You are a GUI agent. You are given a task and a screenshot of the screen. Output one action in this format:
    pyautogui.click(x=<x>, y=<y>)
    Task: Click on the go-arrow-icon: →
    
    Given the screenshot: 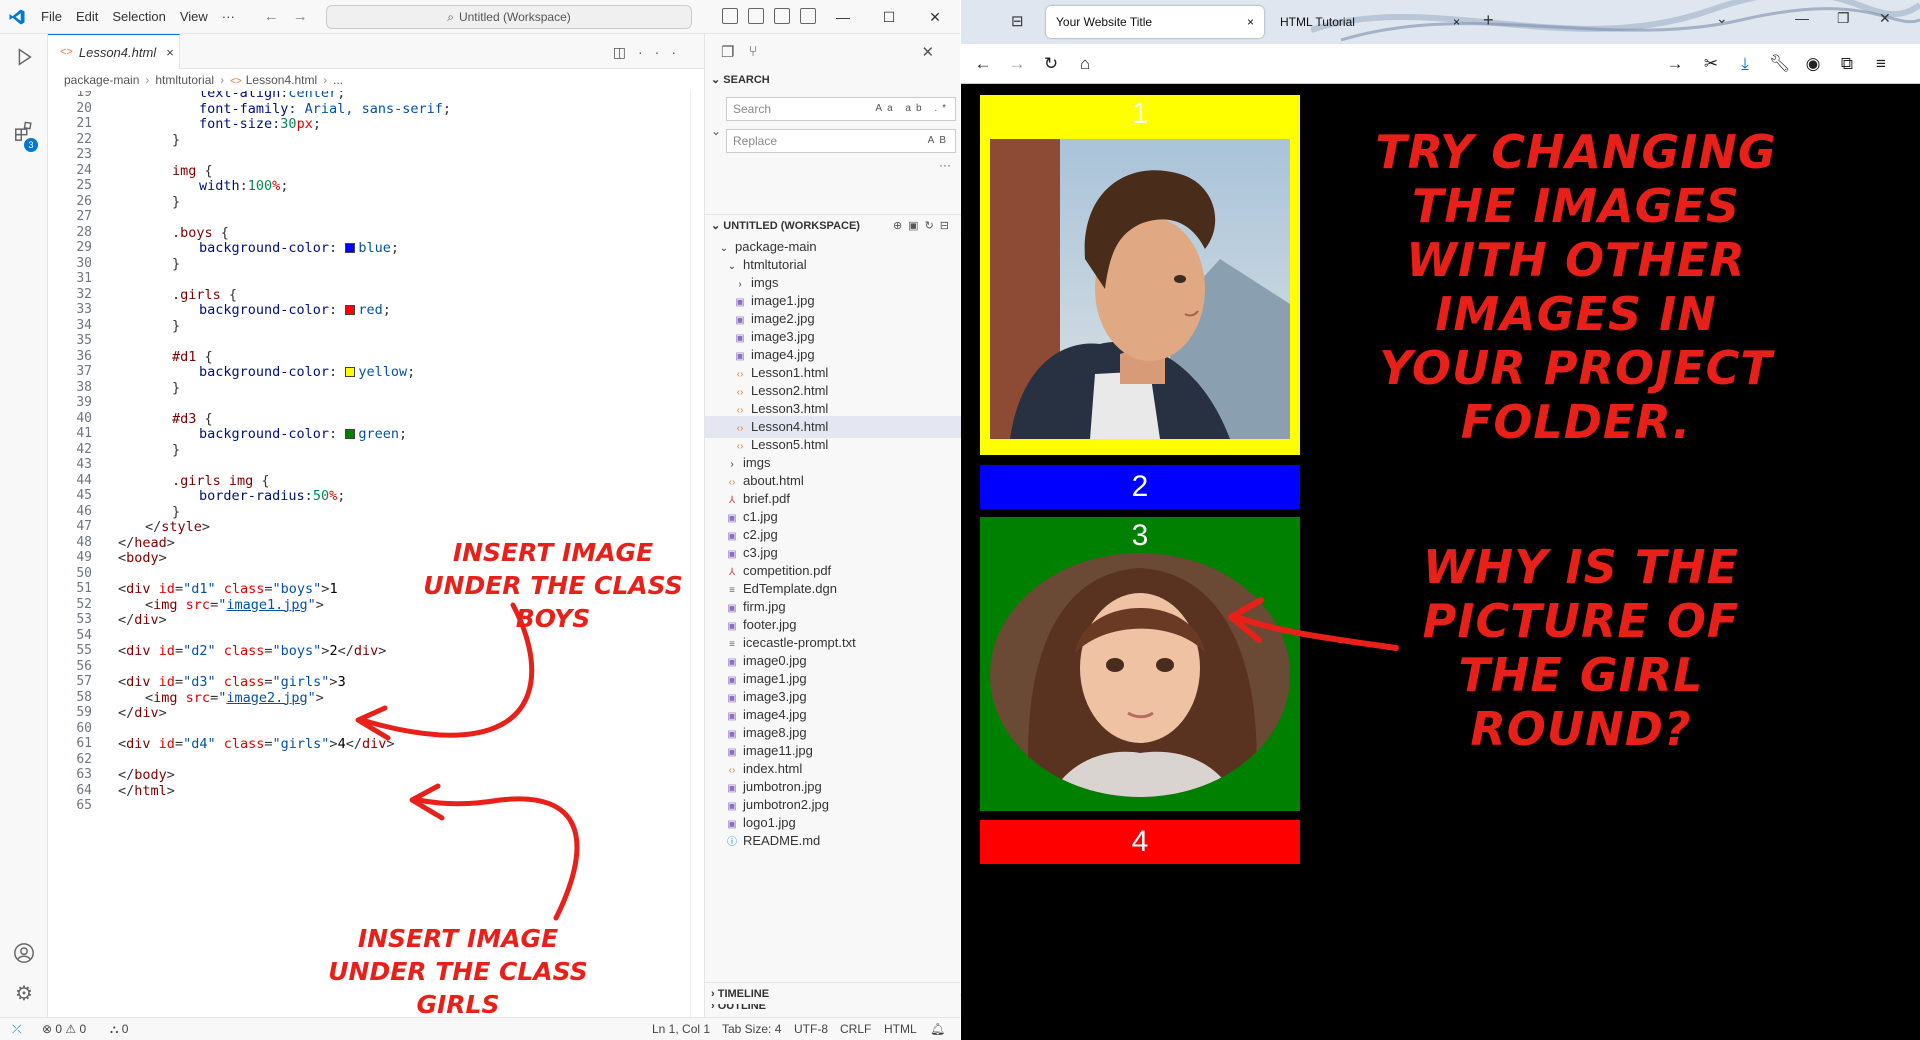 What is the action you would take?
    pyautogui.click(x=1675, y=64)
    